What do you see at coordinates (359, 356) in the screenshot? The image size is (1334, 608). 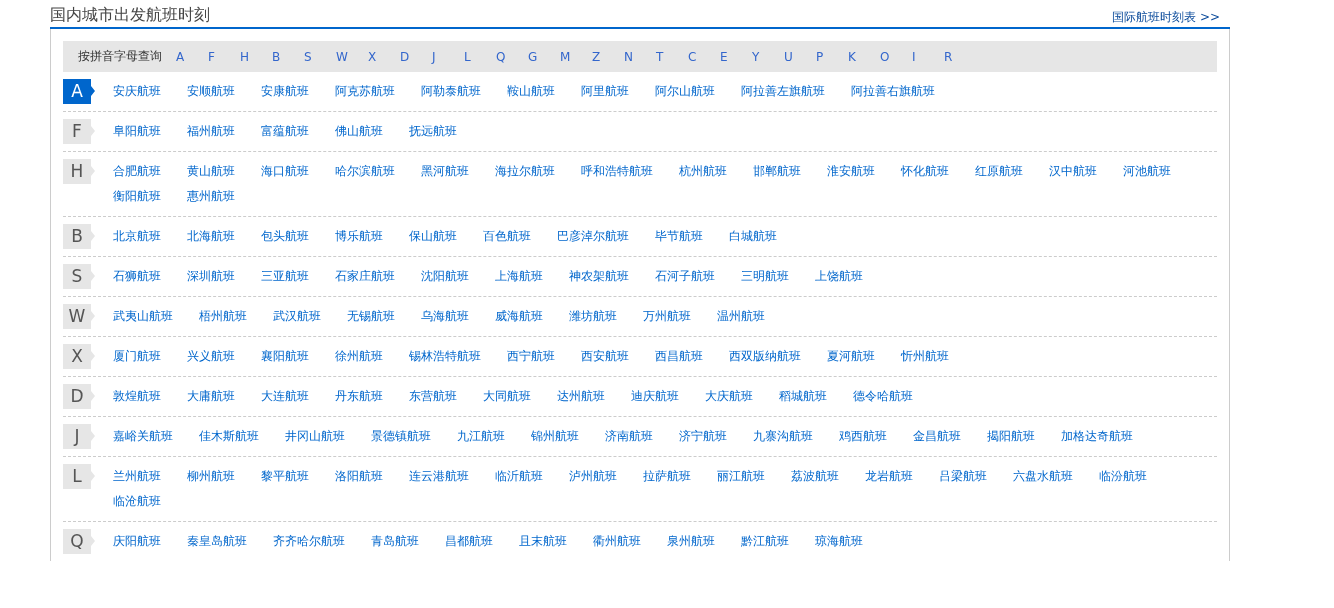 I see `city-flight-link: 徐州航班` at bounding box center [359, 356].